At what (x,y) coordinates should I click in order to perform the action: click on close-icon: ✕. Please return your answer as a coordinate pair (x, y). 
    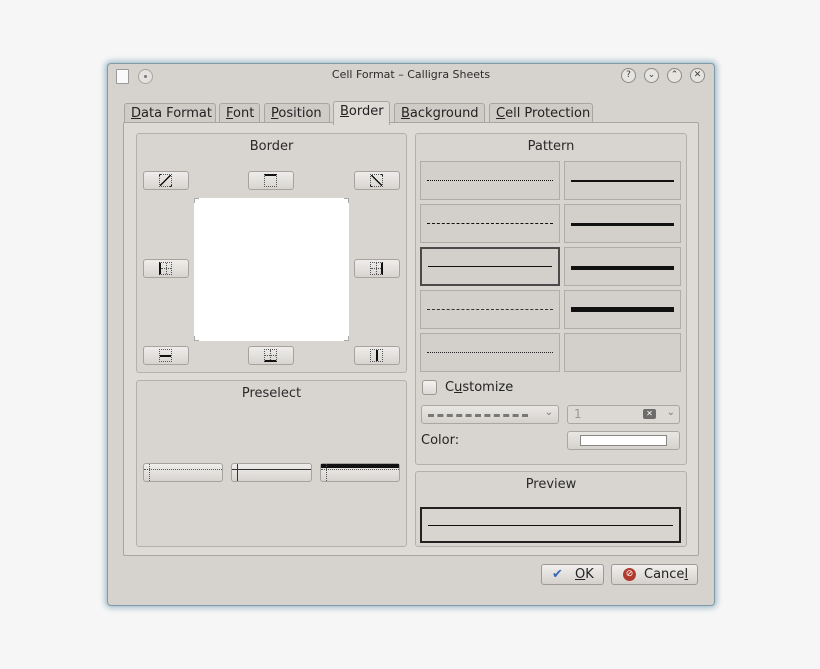
    Looking at the image, I should click on (697, 75).